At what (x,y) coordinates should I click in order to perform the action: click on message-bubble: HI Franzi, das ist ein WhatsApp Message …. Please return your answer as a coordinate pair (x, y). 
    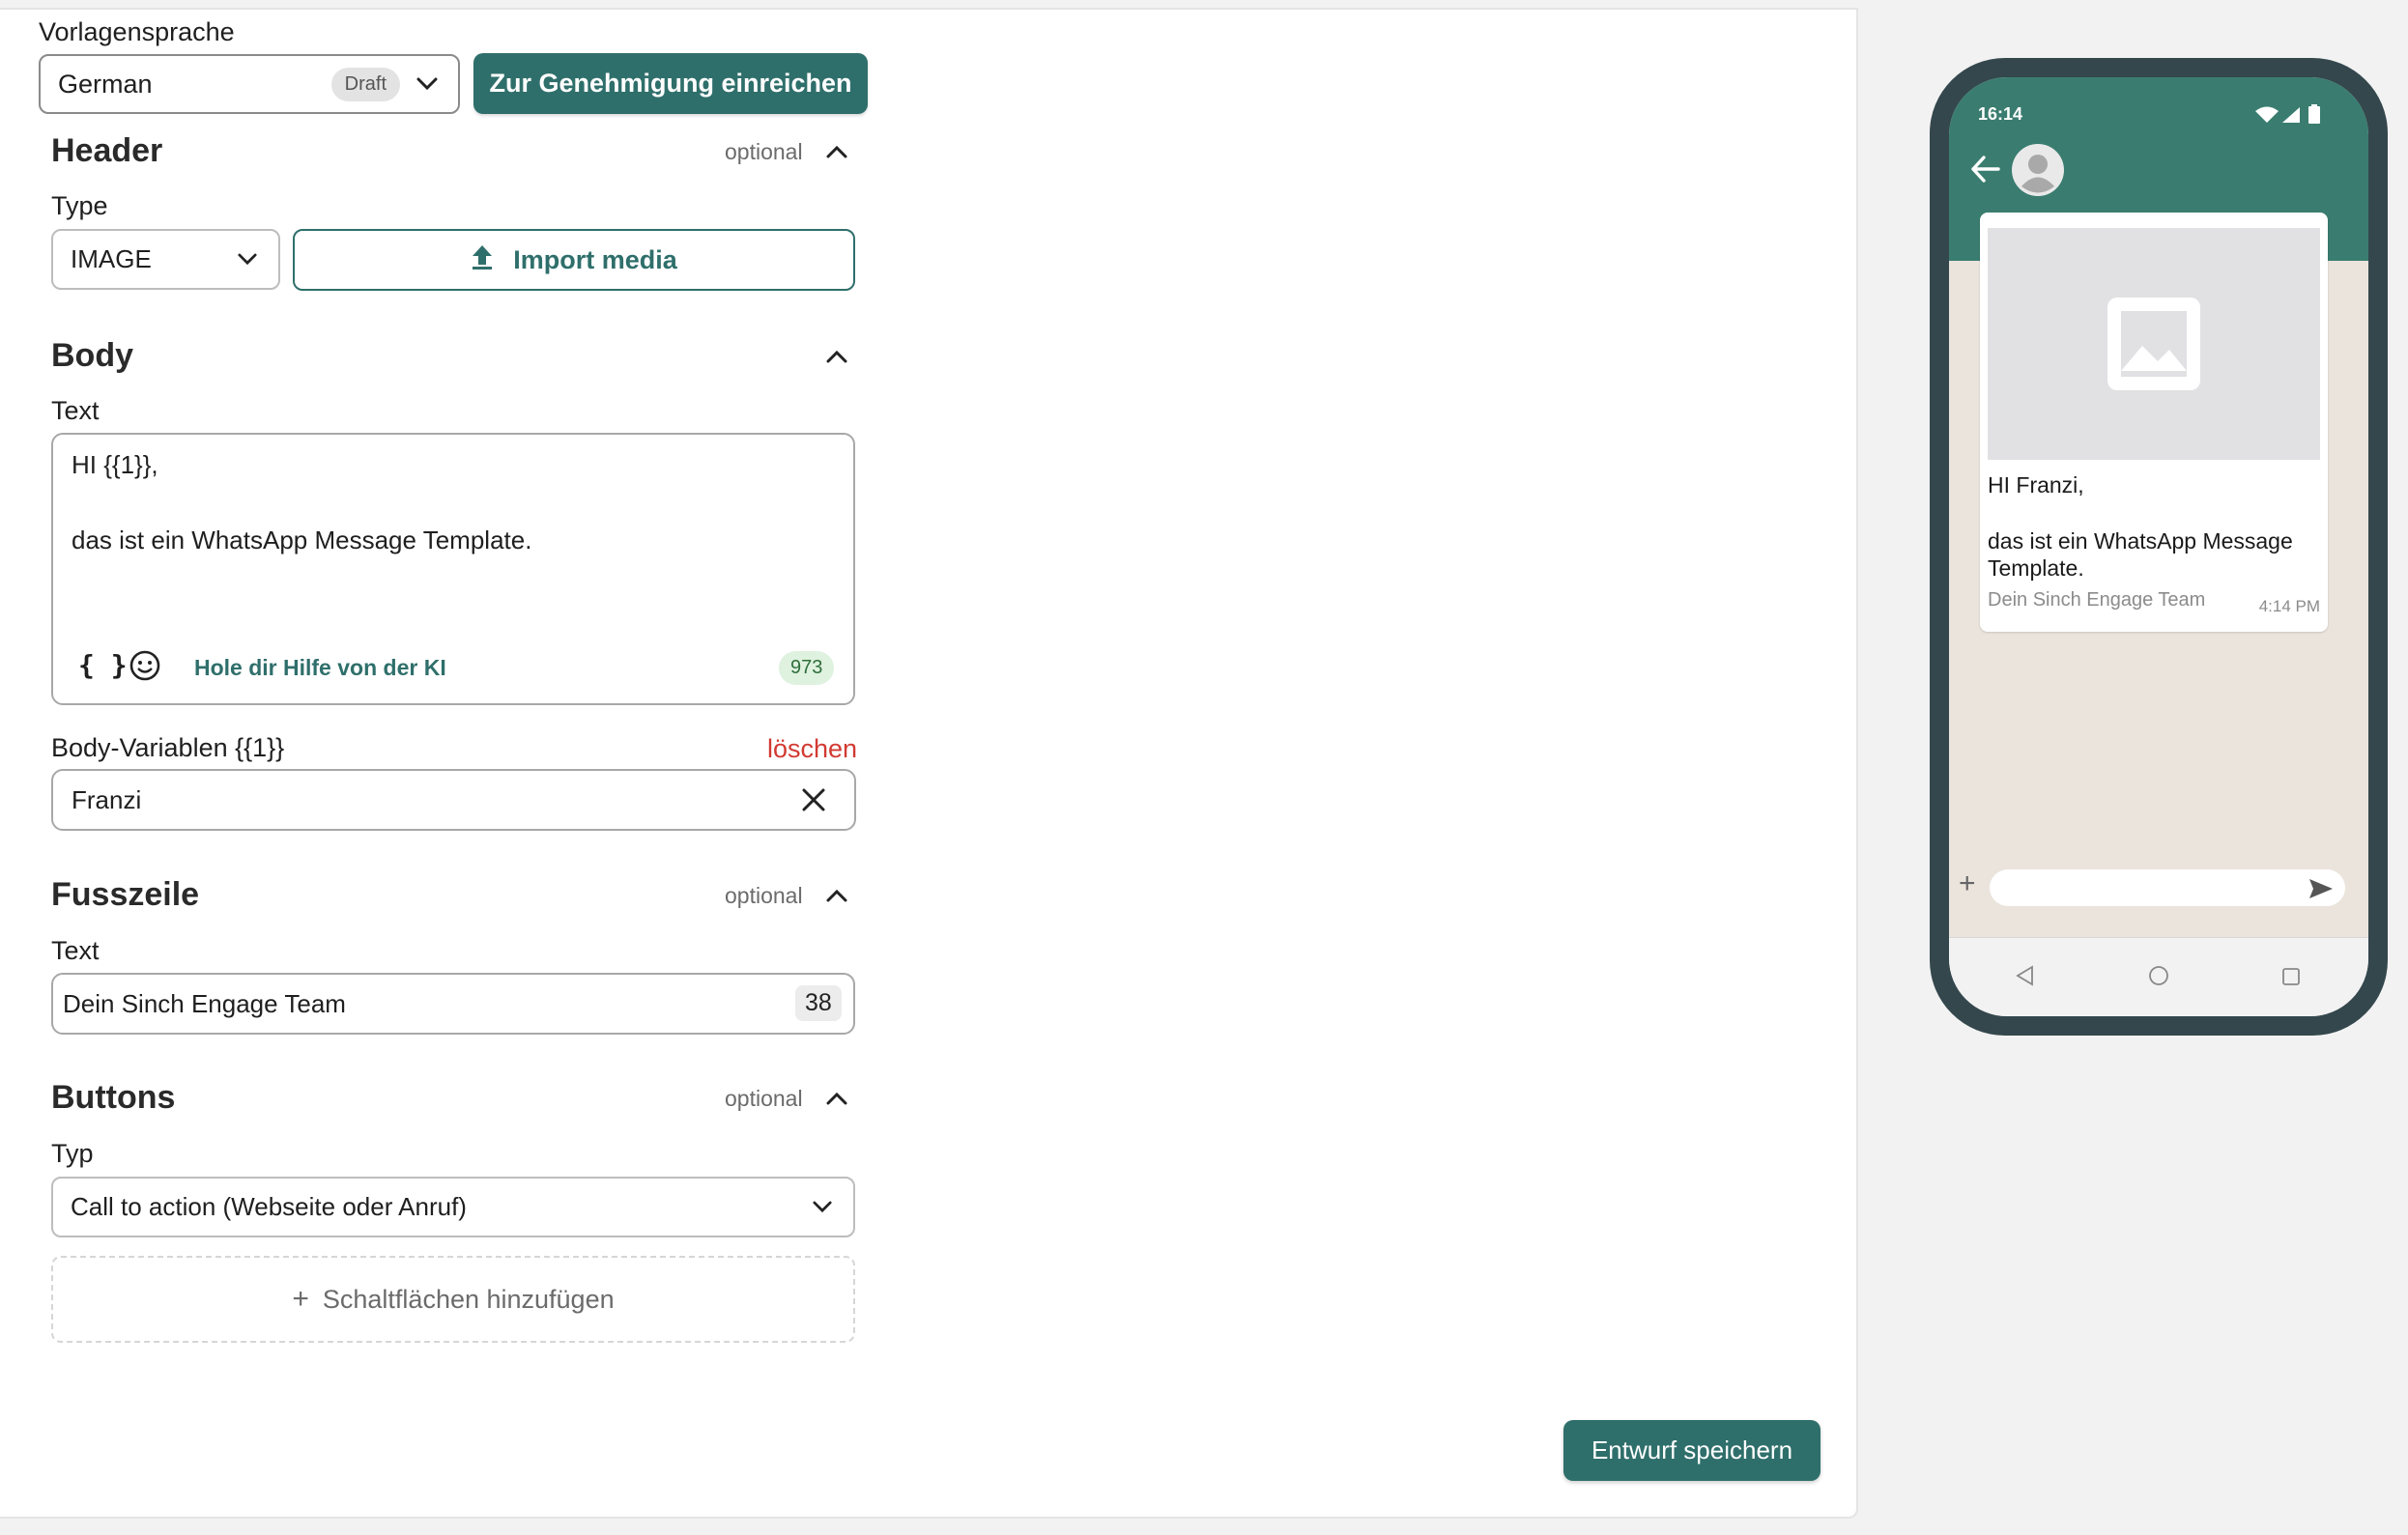
    Looking at the image, I should click on (2154, 422).